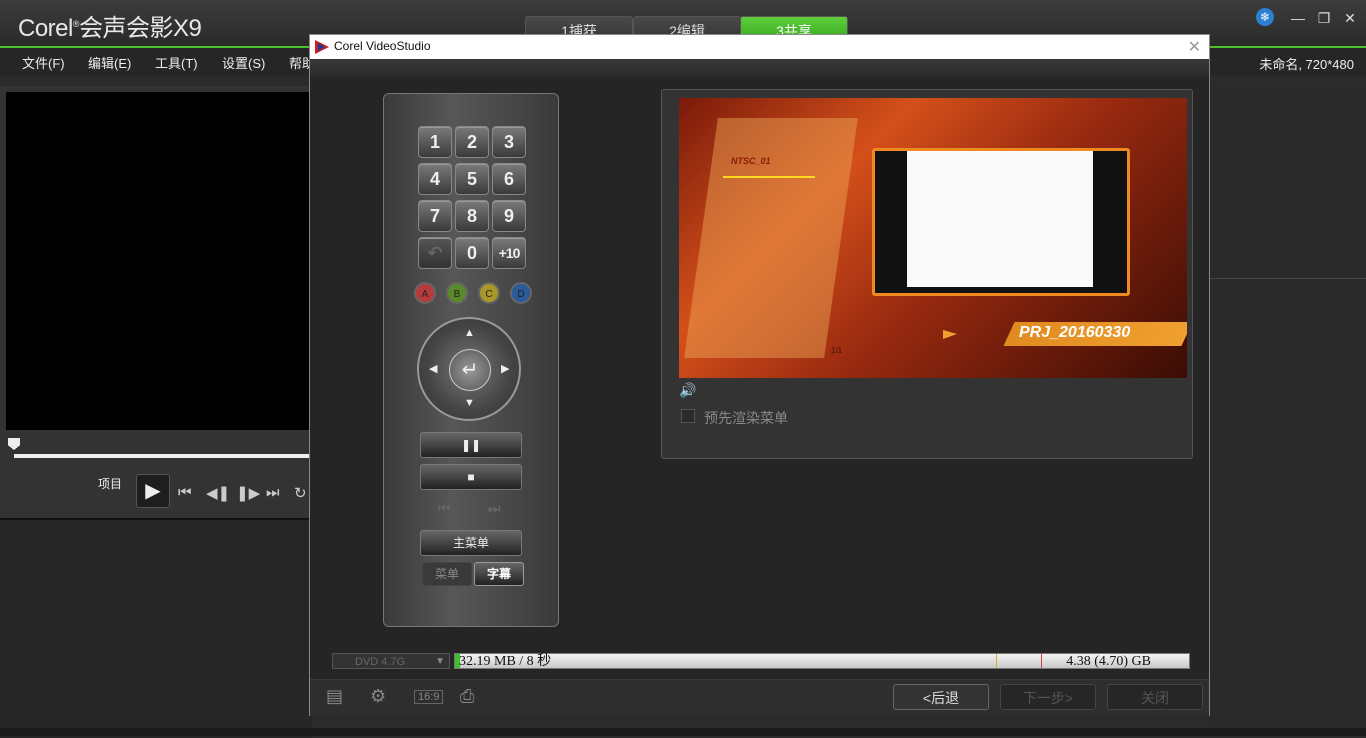 The width and height of the screenshot is (1366, 738). I want to click on thumbnail-frame, so click(1001, 222).